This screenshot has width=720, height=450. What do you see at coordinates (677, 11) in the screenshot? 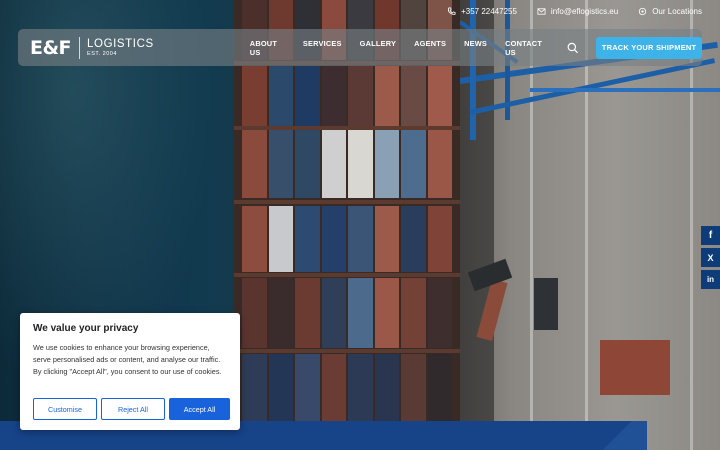
I see `locations-label: Our Locations` at bounding box center [677, 11].